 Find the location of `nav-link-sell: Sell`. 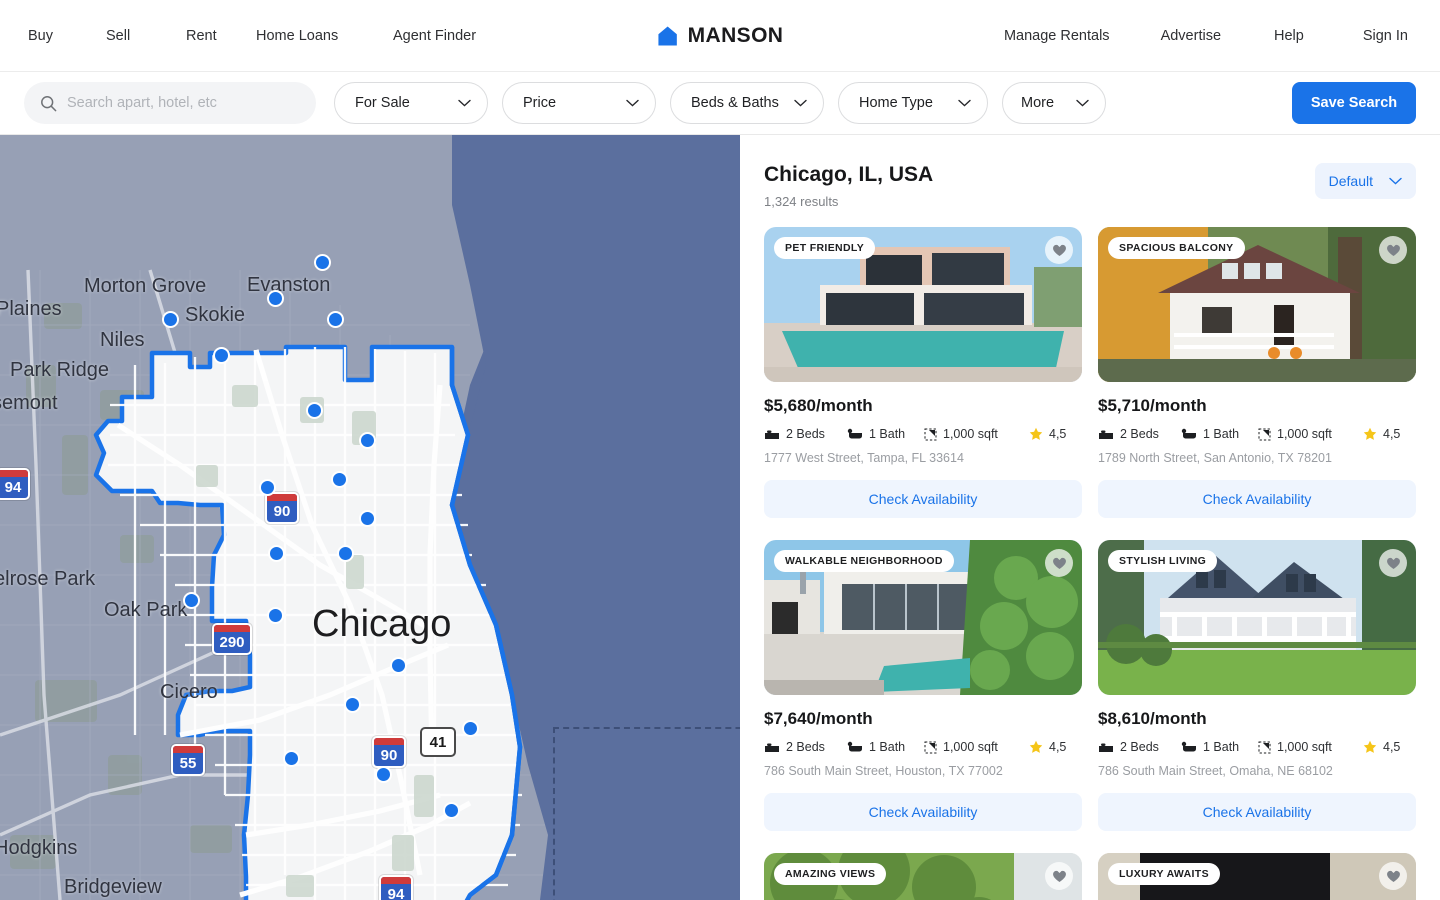

nav-link-sell: Sell is located at coordinates (146, 36).